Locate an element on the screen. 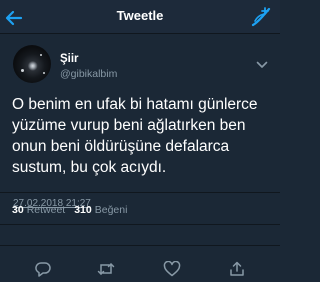  share-button is located at coordinates (237, 269).